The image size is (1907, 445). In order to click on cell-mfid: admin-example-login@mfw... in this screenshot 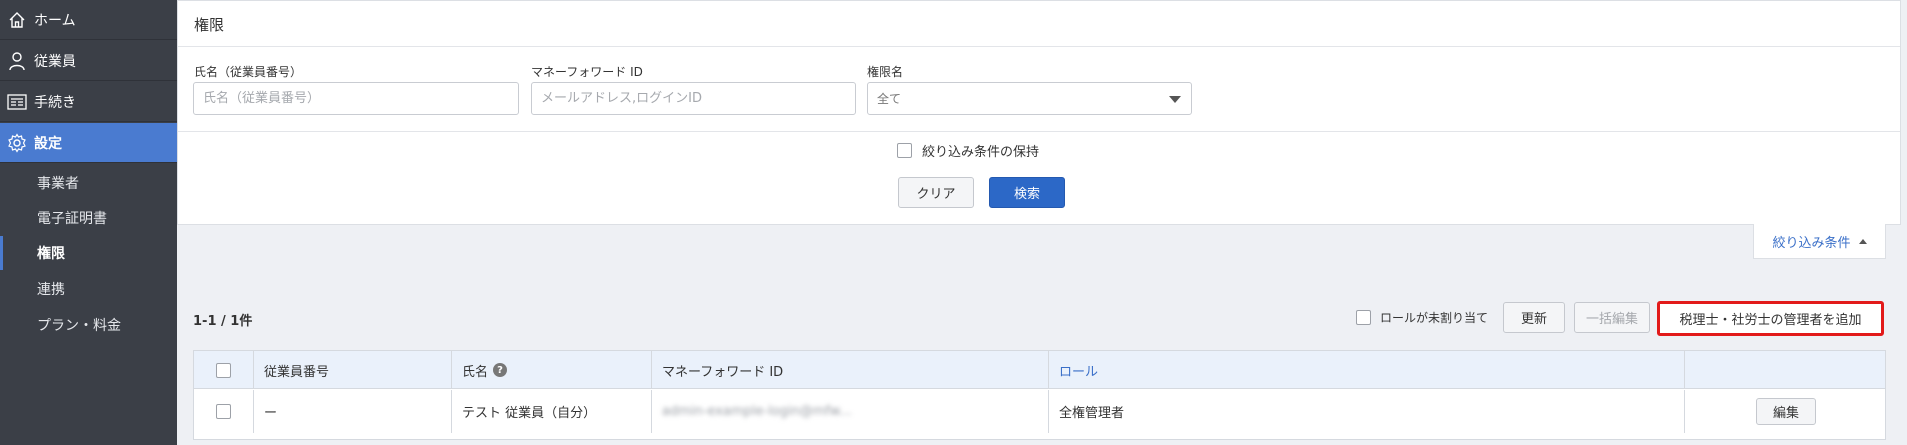, I will do `click(850, 411)`.